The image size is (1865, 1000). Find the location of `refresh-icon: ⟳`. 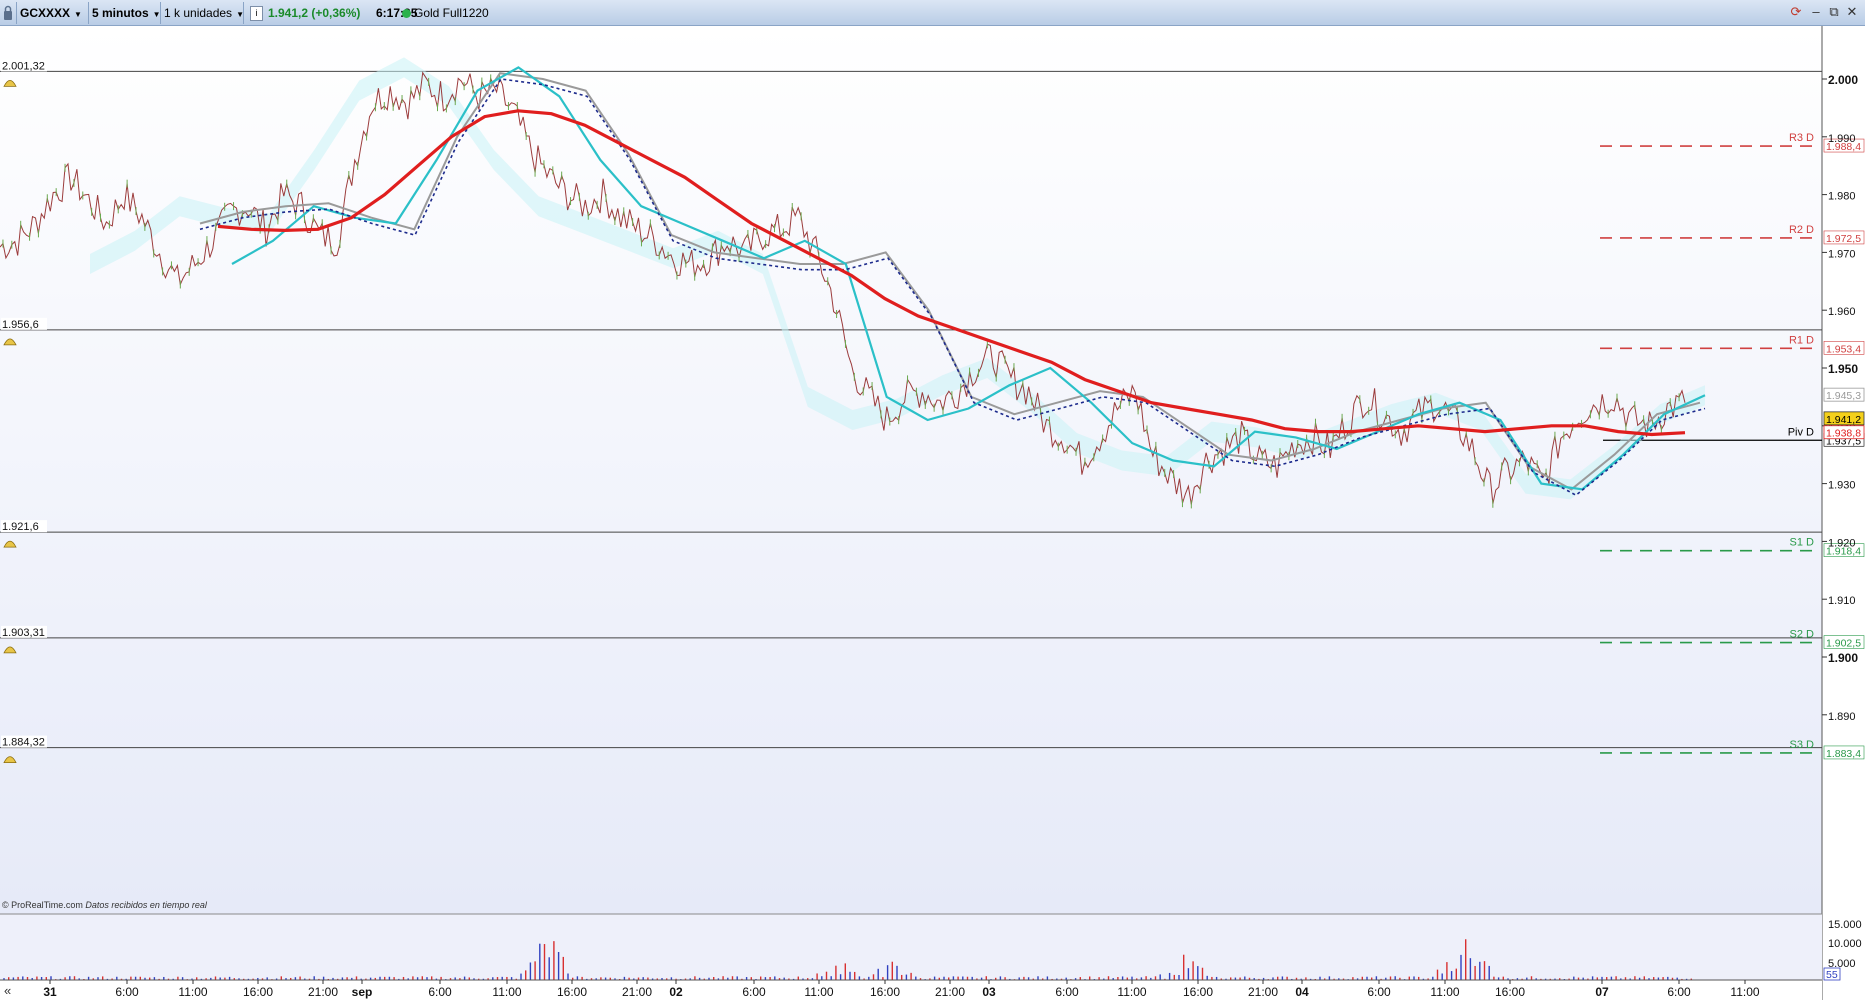

refresh-icon: ⟳ is located at coordinates (1796, 12).